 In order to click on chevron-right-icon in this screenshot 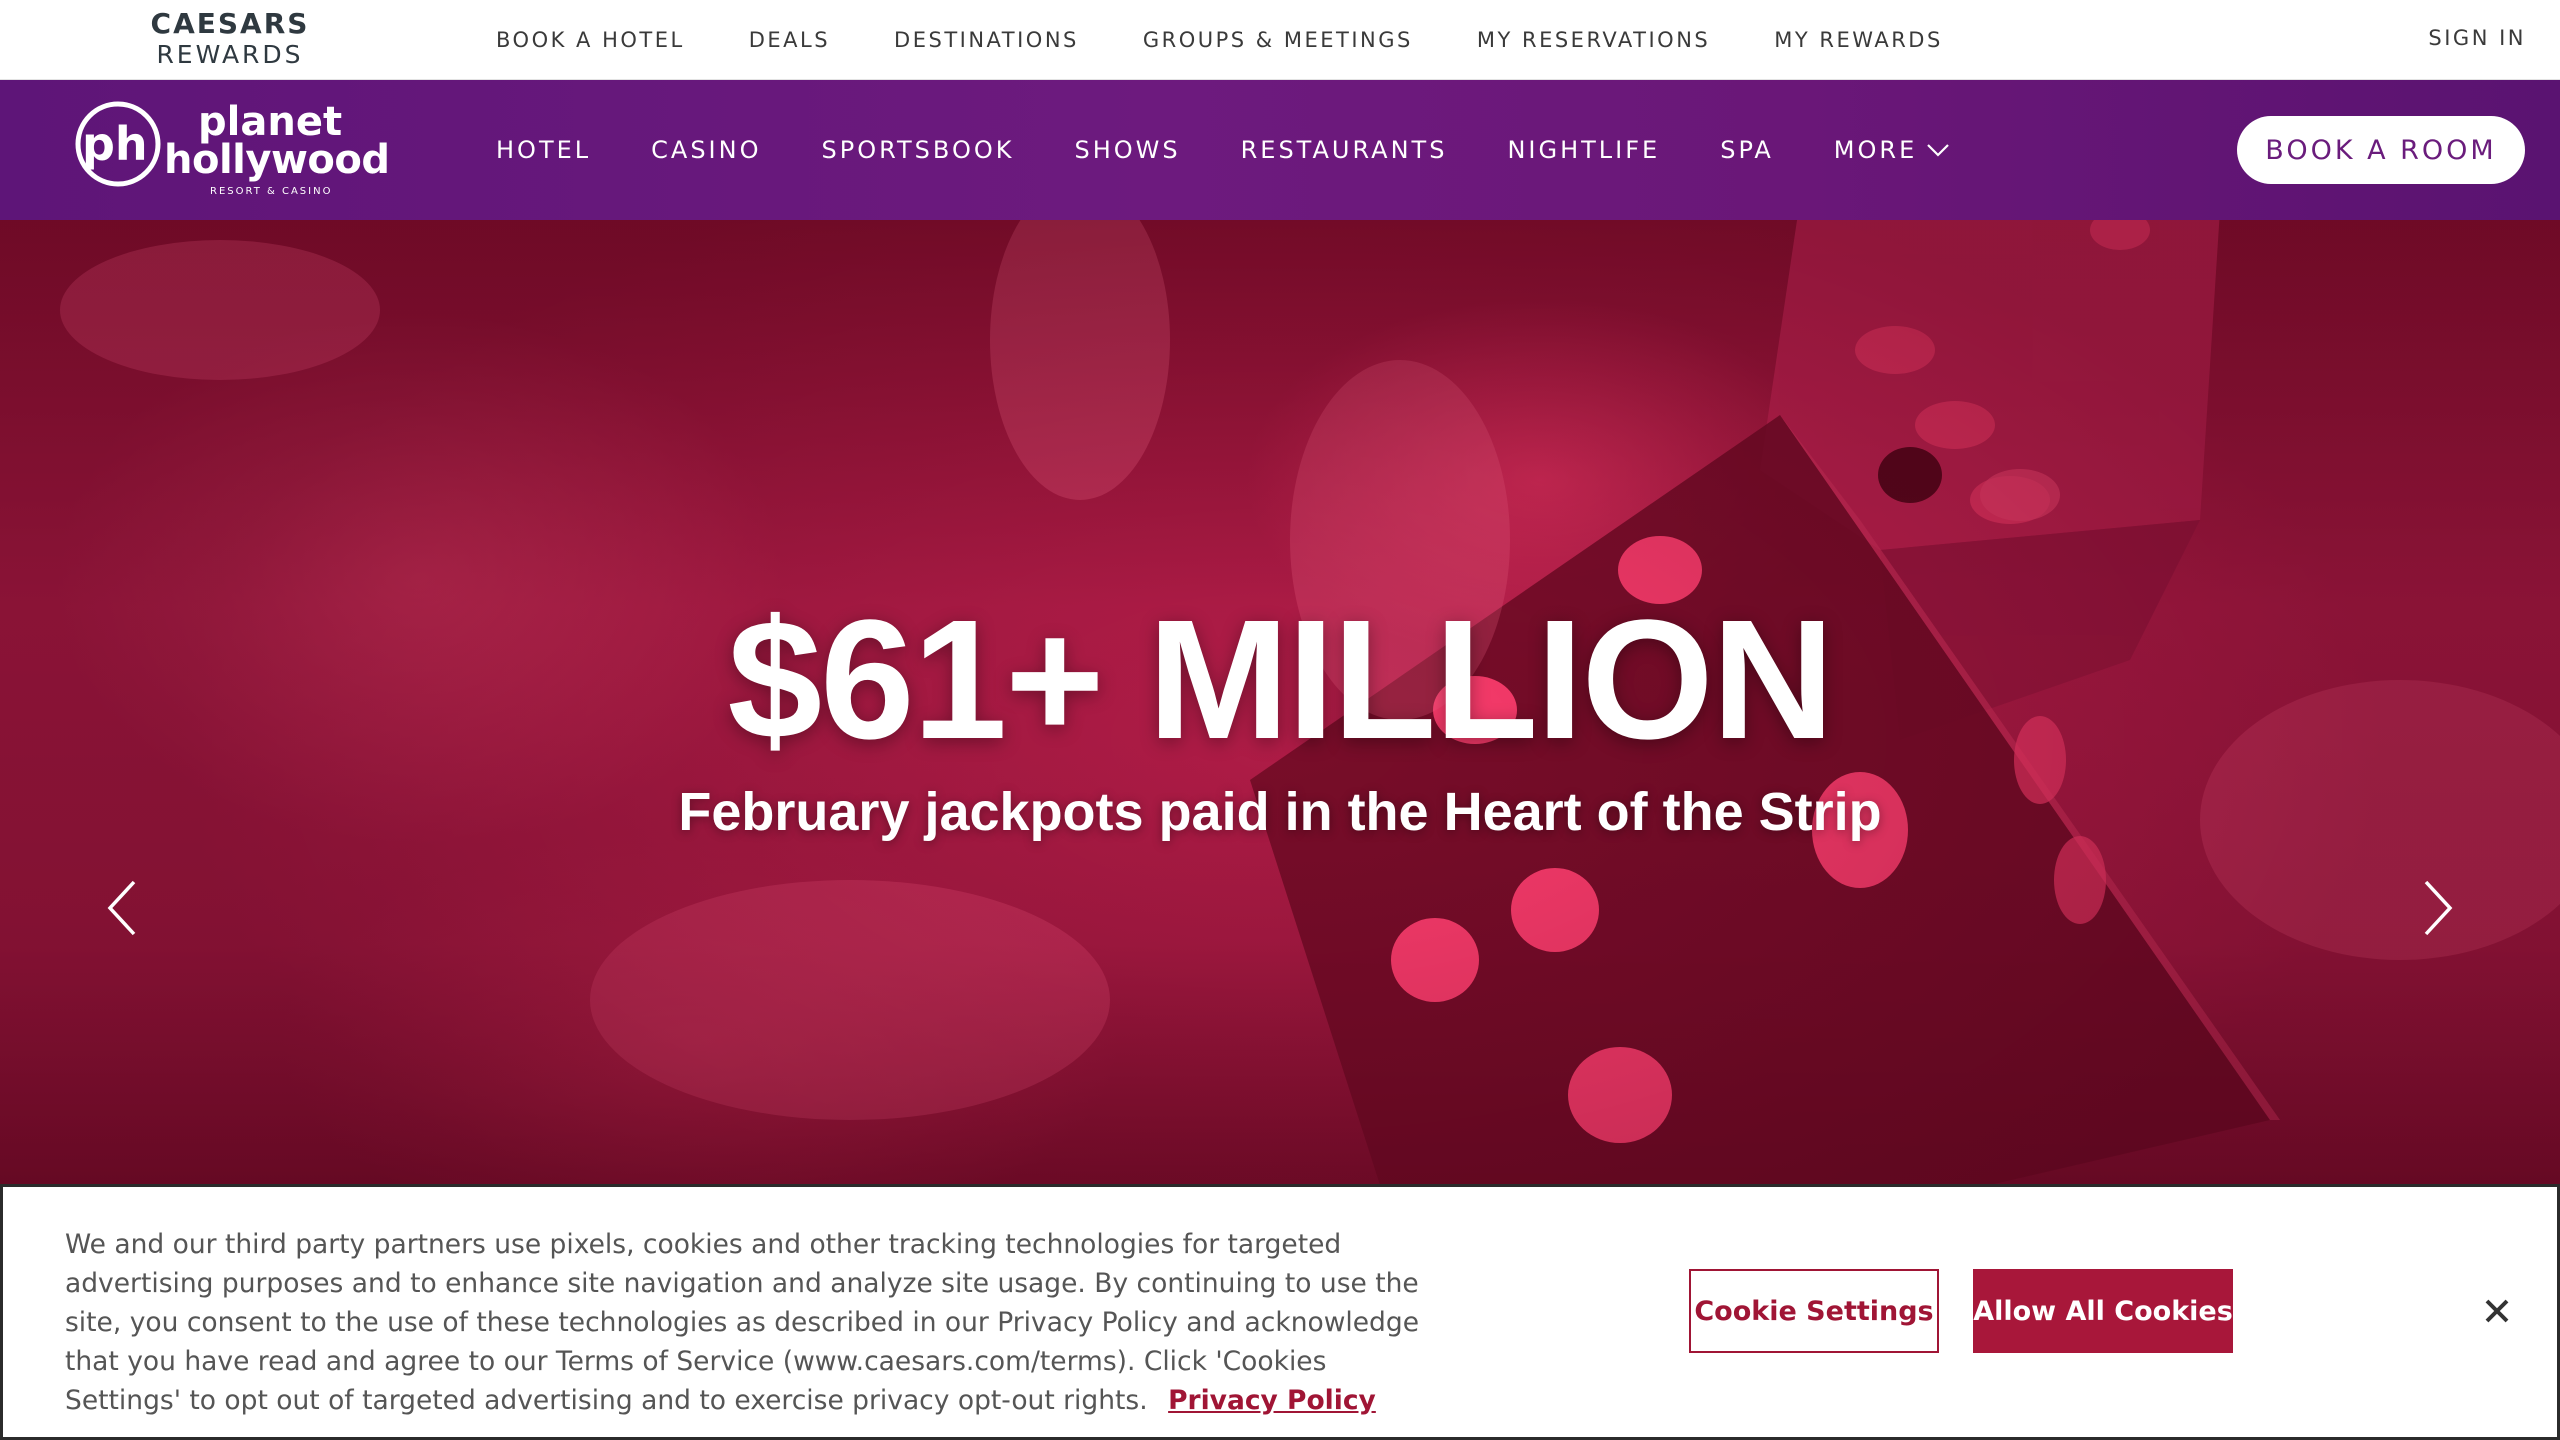, I will do `click(2438, 908)`.